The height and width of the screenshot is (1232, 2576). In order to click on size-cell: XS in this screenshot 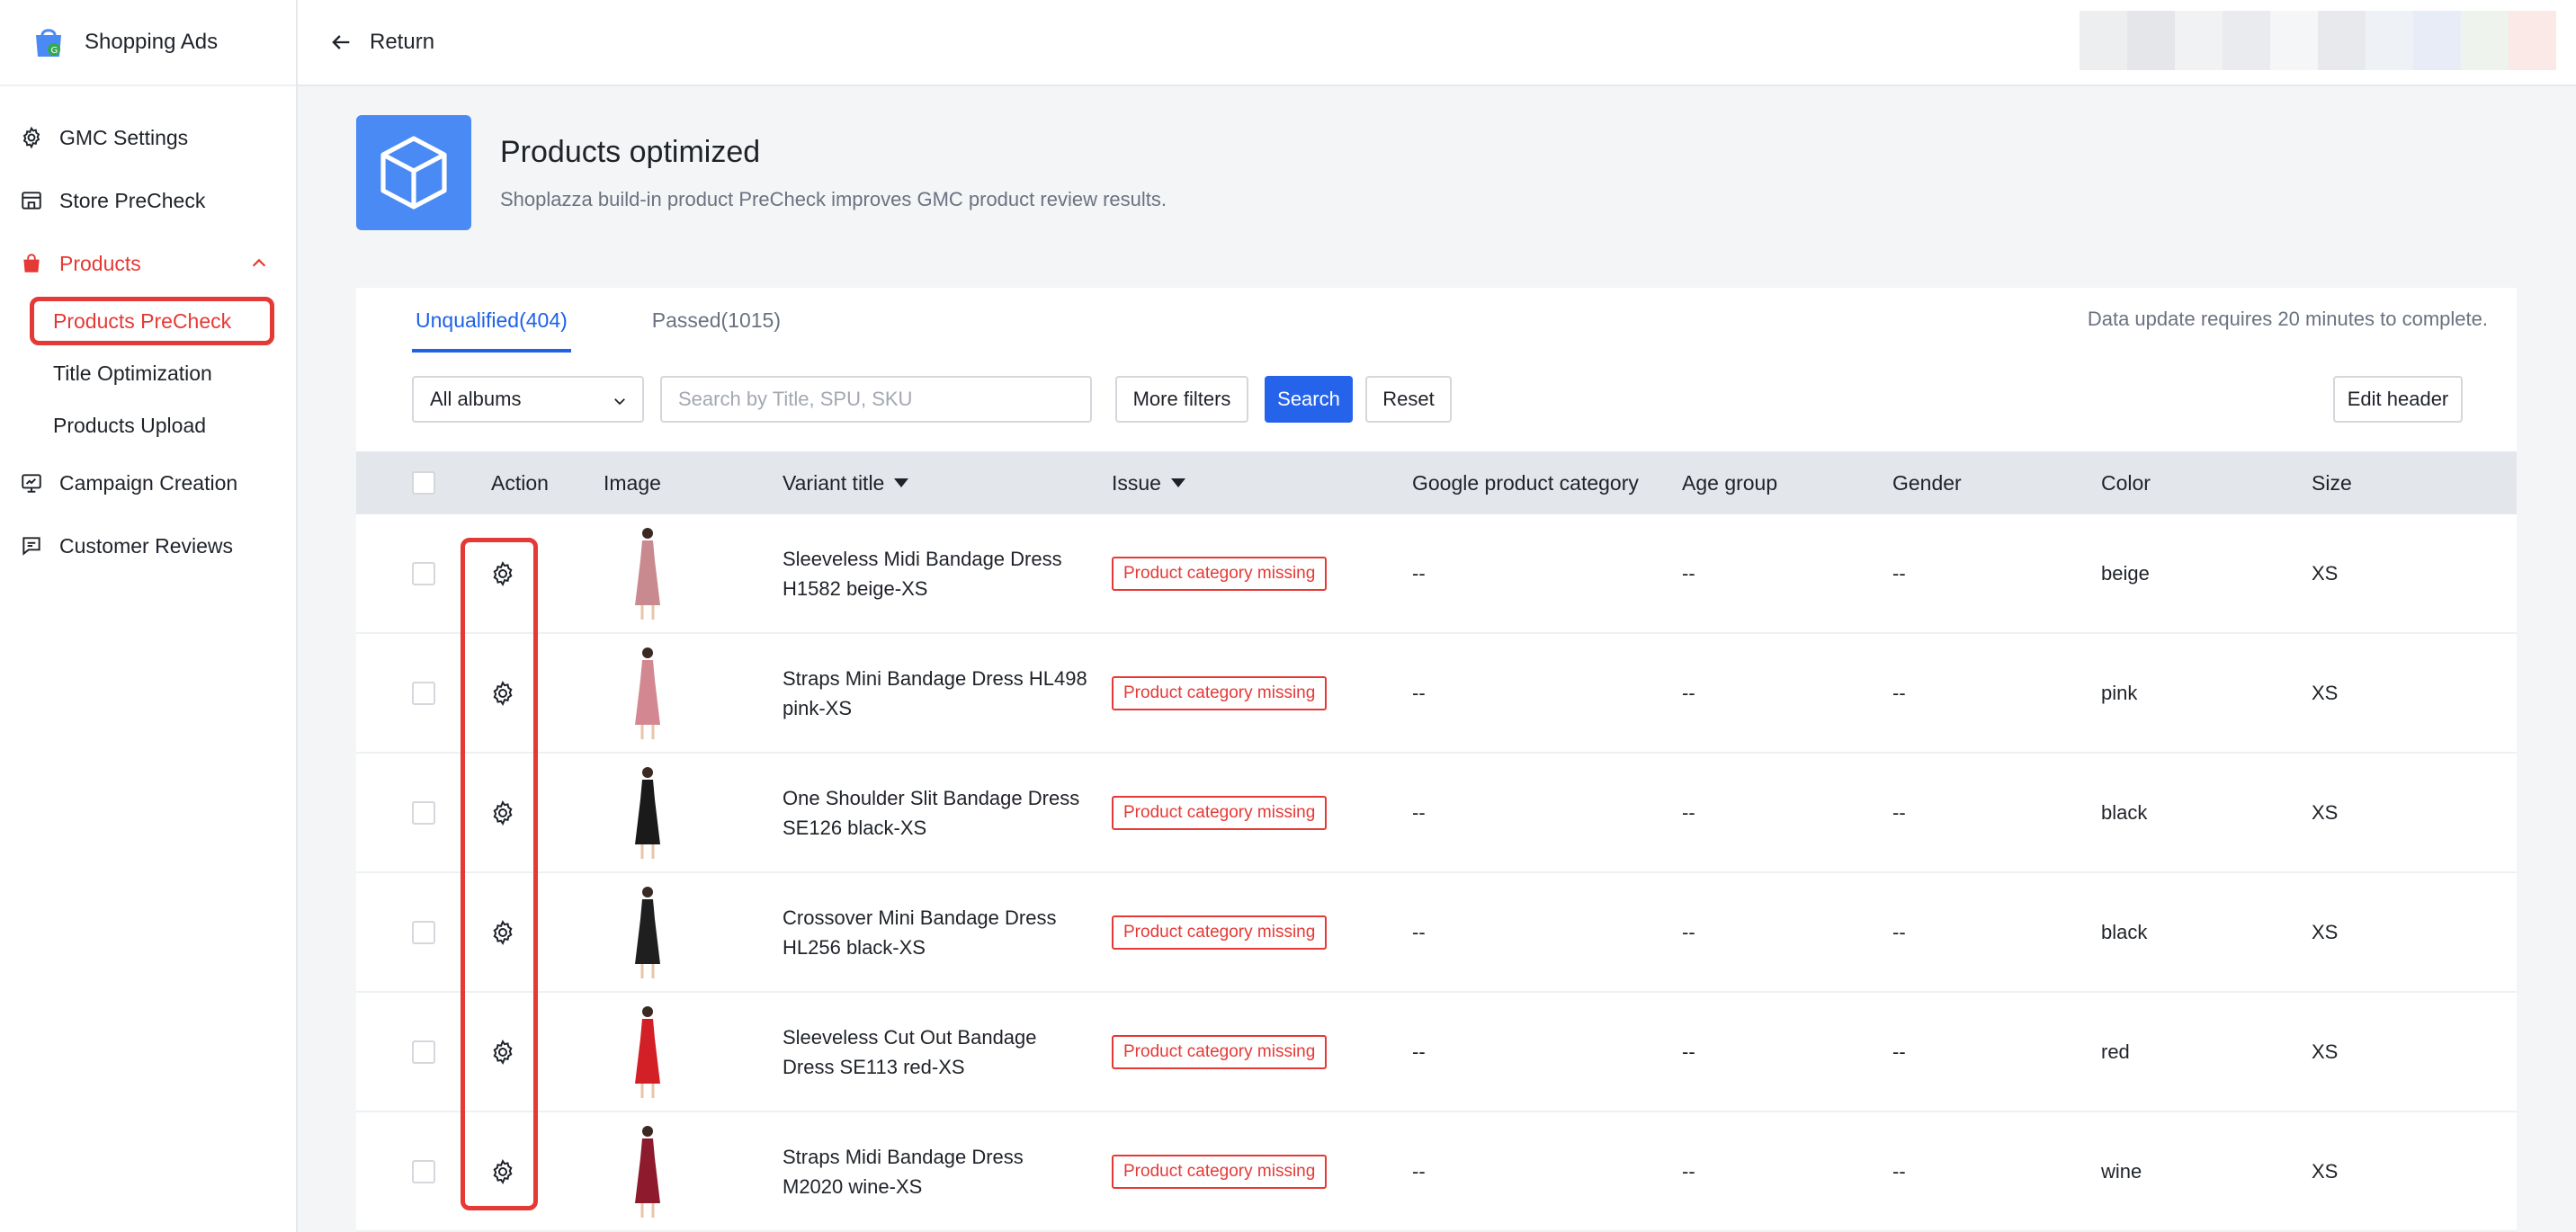, I will do `click(2325, 931)`.